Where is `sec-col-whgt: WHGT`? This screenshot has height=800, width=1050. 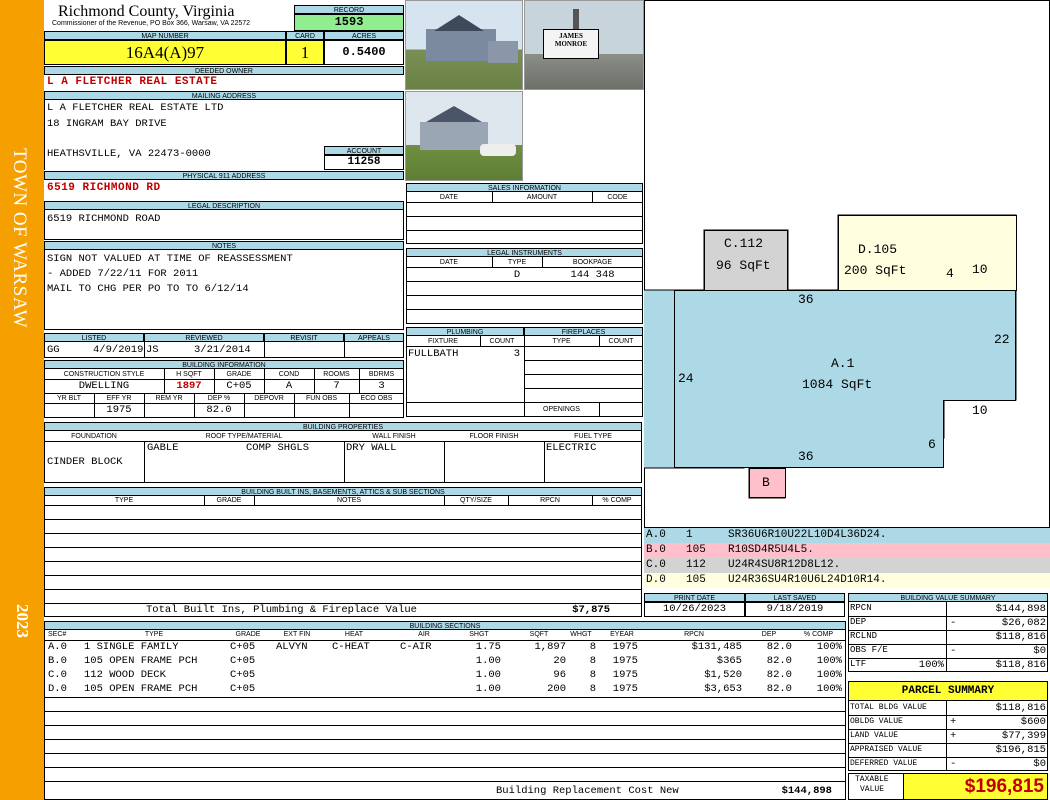 sec-col-whgt: WHGT is located at coordinates (581, 634).